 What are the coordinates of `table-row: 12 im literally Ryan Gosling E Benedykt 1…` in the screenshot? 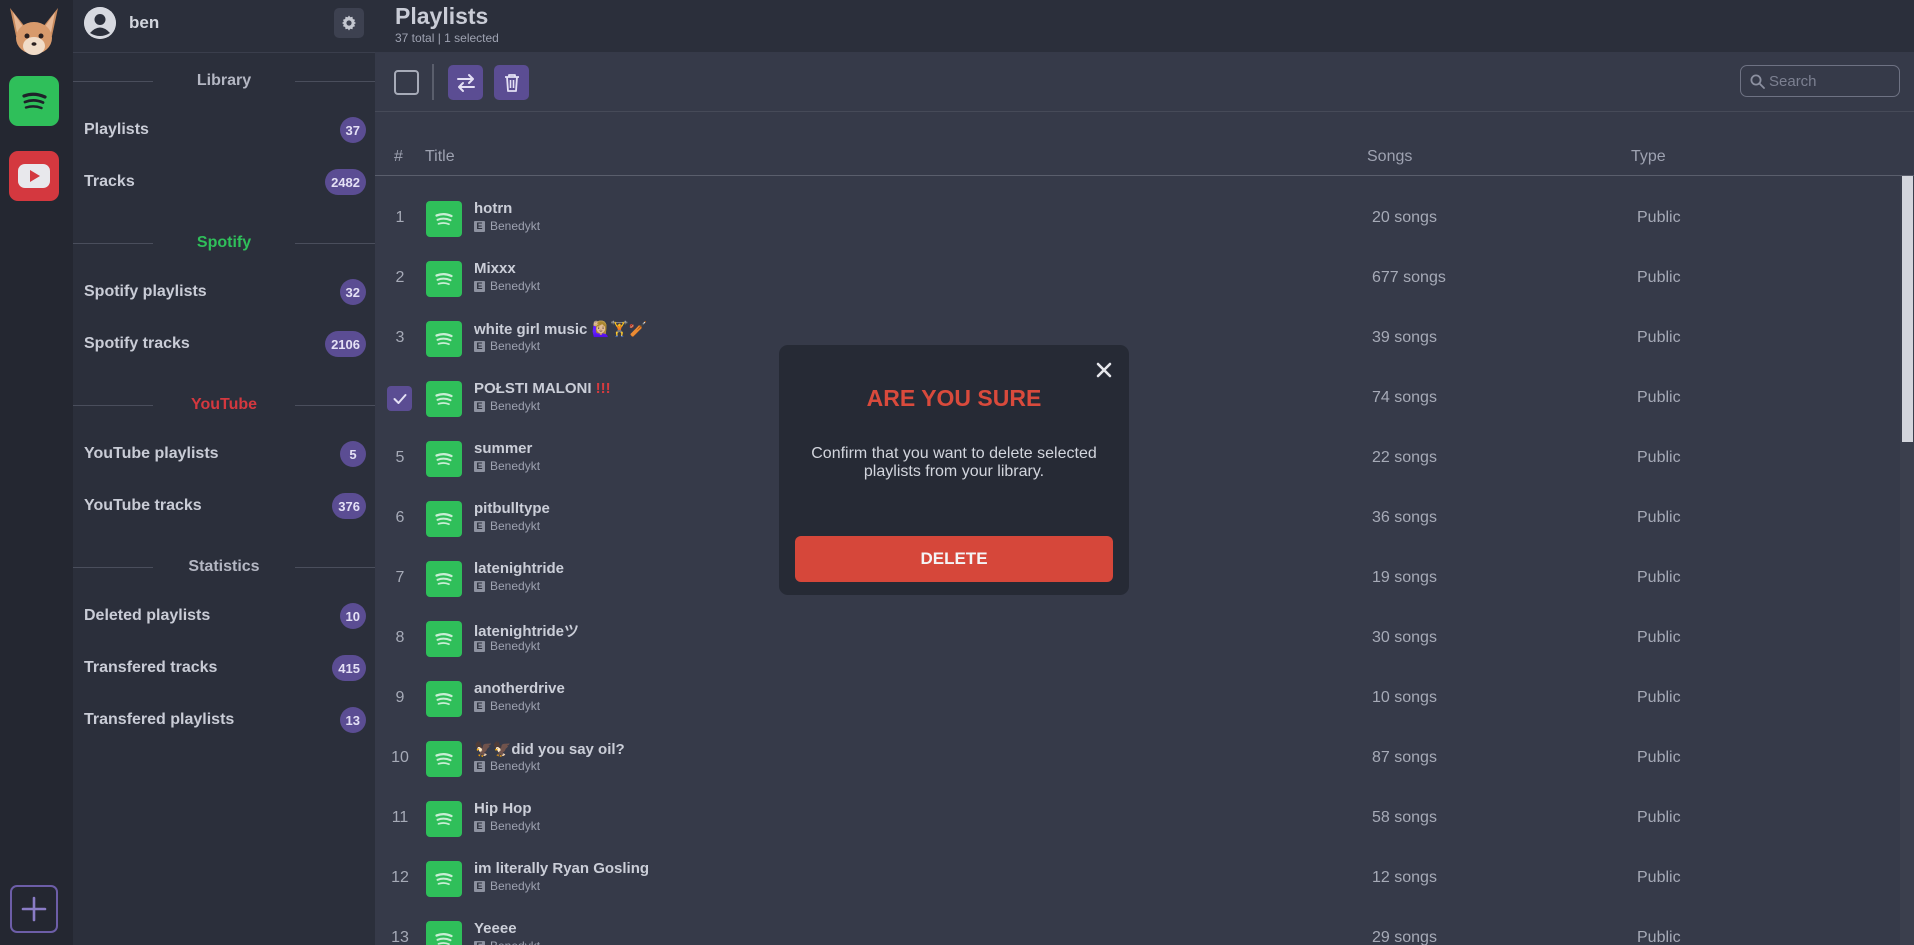 It's located at (1136, 879).